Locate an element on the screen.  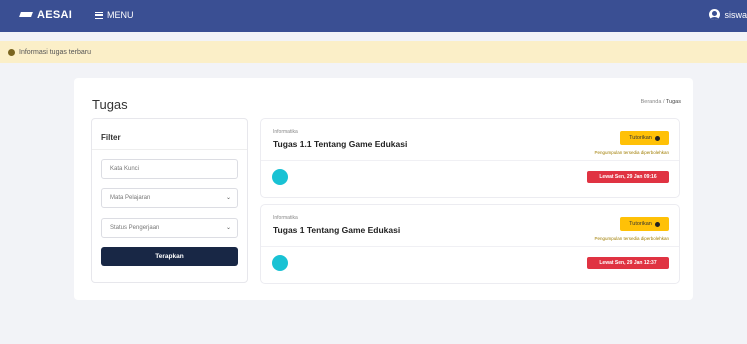
hamburger-icon is located at coordinates (99, 15).